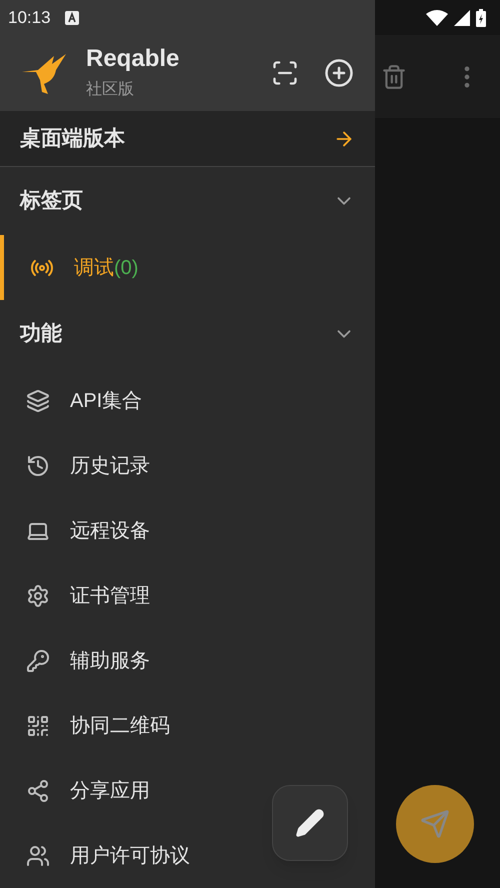 The height and width of the screenshot is (888, 500). What do you see at coordinates (187, 790) in the screenshot?
I see `drawer-item: 分享应用` at bounding box center [187, 790].